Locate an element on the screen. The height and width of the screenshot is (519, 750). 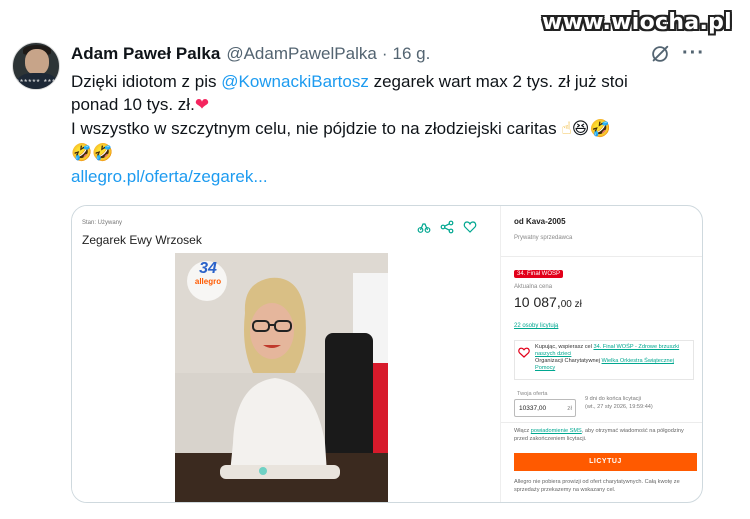
sms-notify-link: powiadomienie SMS is located at coordinates (556, 431).